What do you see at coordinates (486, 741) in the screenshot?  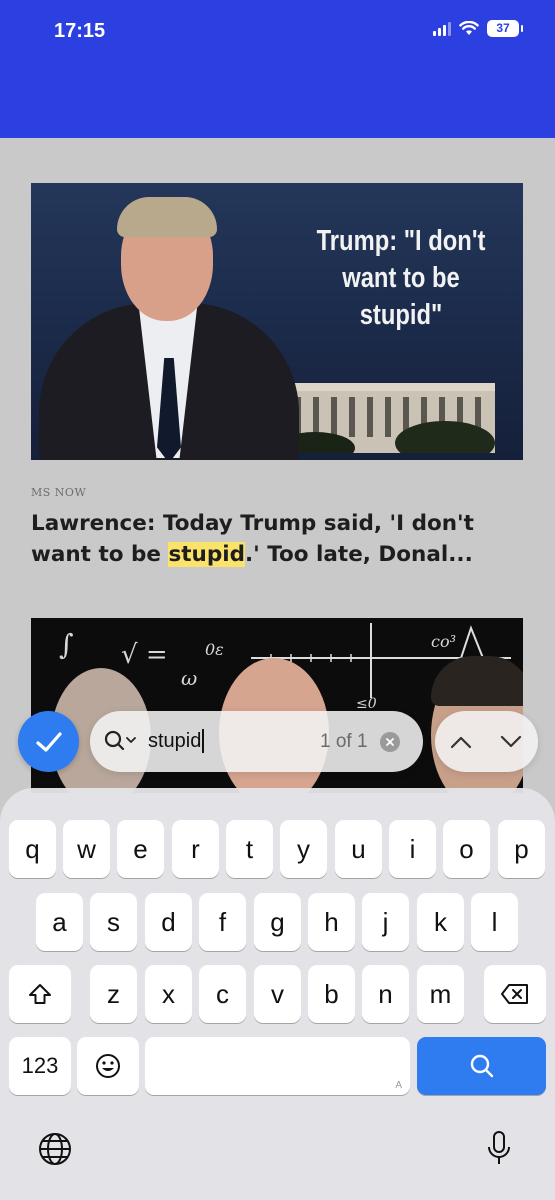 I see `match-navigation` at bounding box center [486, 741].